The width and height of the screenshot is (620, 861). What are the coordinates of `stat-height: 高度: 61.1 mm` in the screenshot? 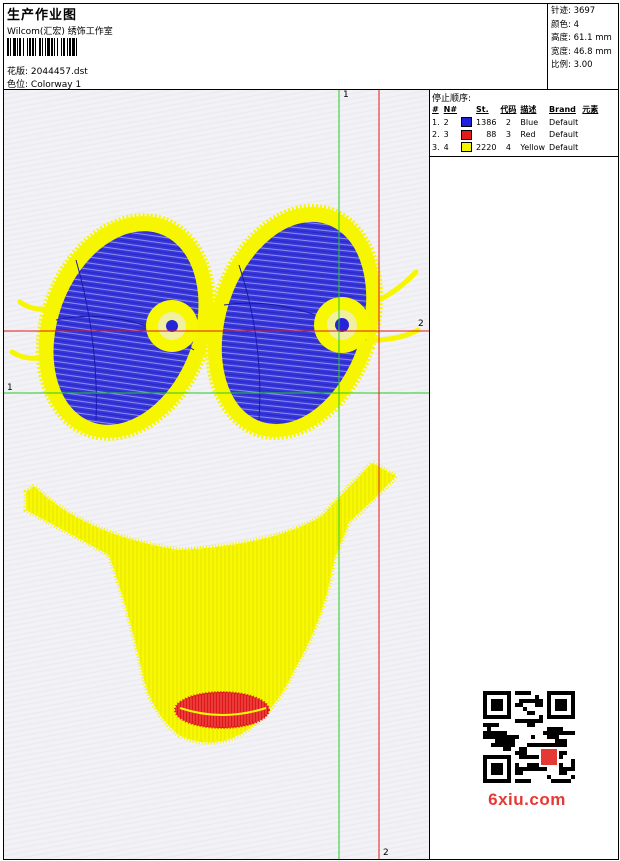 It's located at (581, 38).